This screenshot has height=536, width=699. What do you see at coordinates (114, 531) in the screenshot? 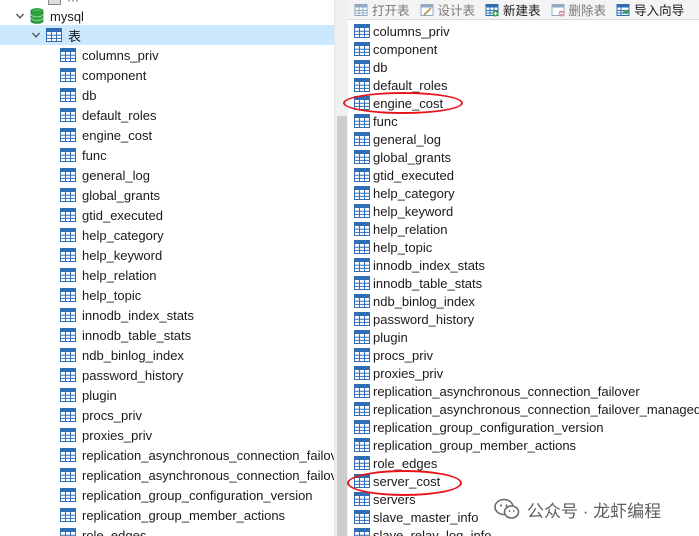
I see `tree-item-table-label: role_edges` at bounding box center [114, 531].